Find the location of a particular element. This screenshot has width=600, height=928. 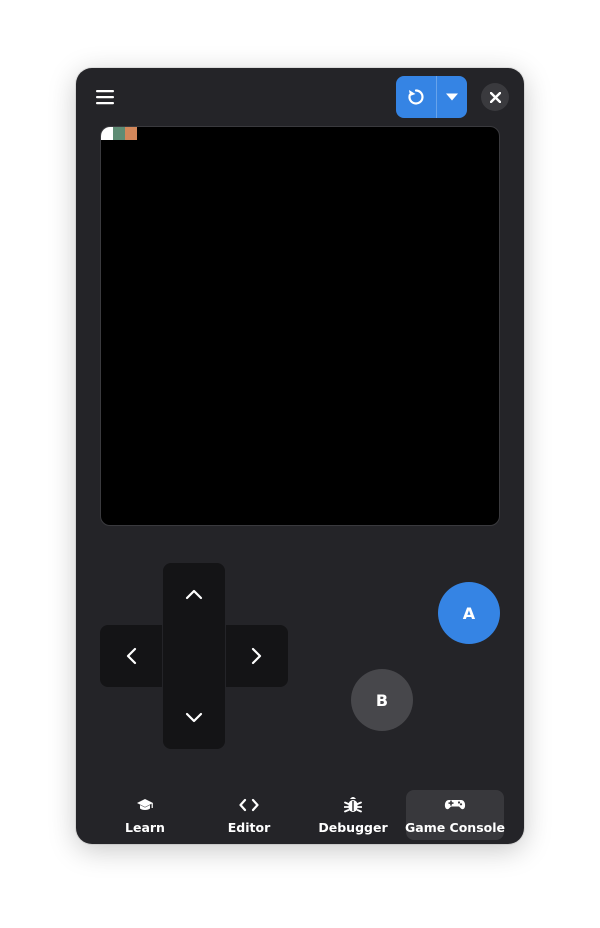

b-button-label: B is located at coordinates (382, 700).